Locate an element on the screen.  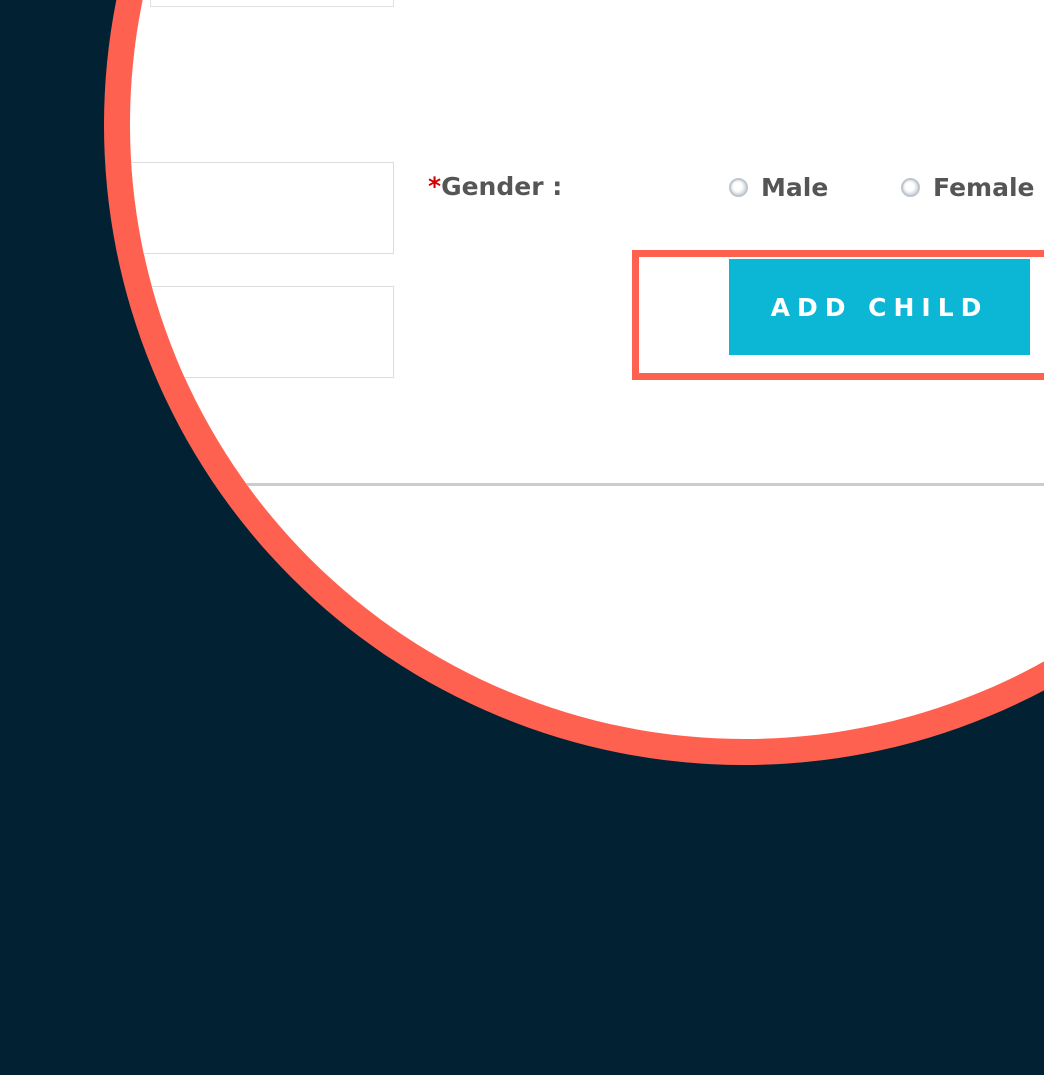
gender-label: *Gender : is located at coordinates (495, 187).